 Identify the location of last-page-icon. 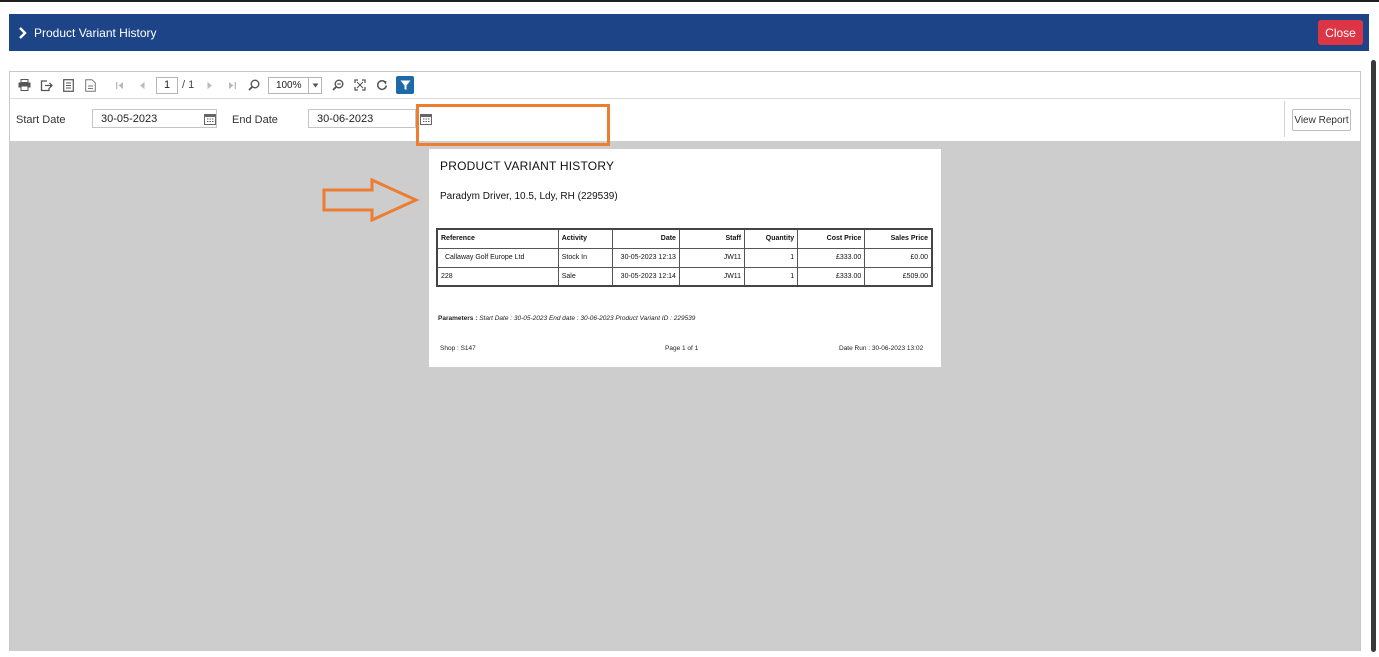
(232, 85).